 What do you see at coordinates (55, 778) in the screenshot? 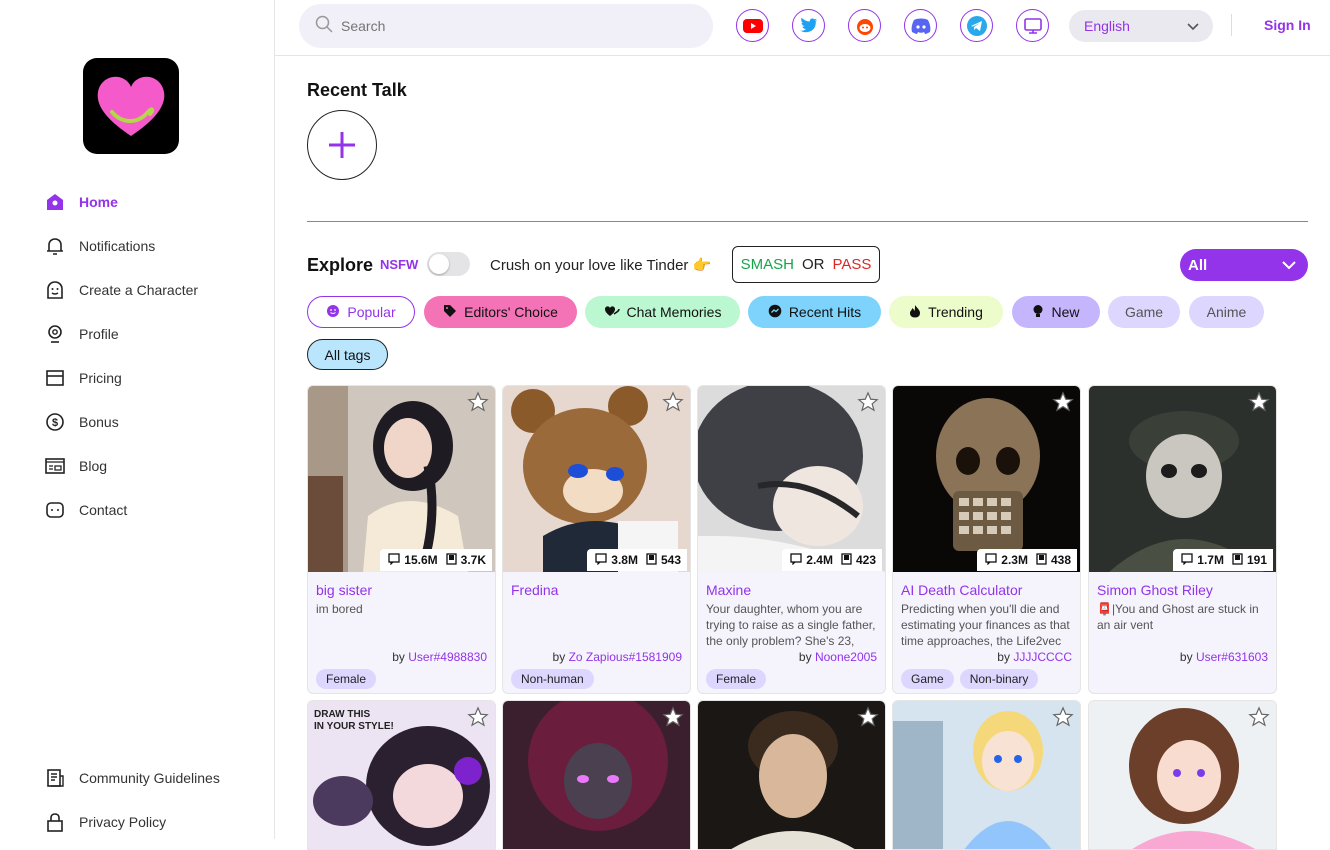
I see `document-icon` at bounding box center [55, 778].